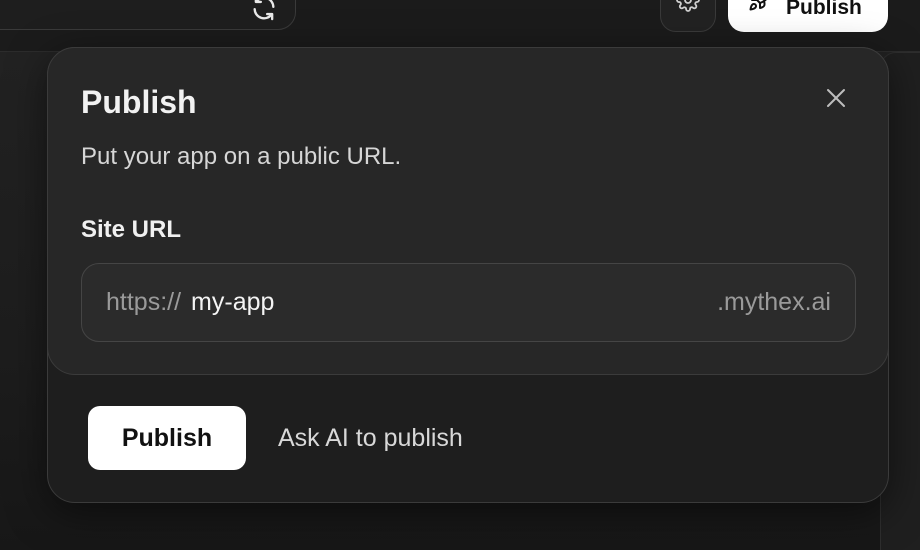 The image size is (920, 550). I want to click on settings-button, so click(688, 16).